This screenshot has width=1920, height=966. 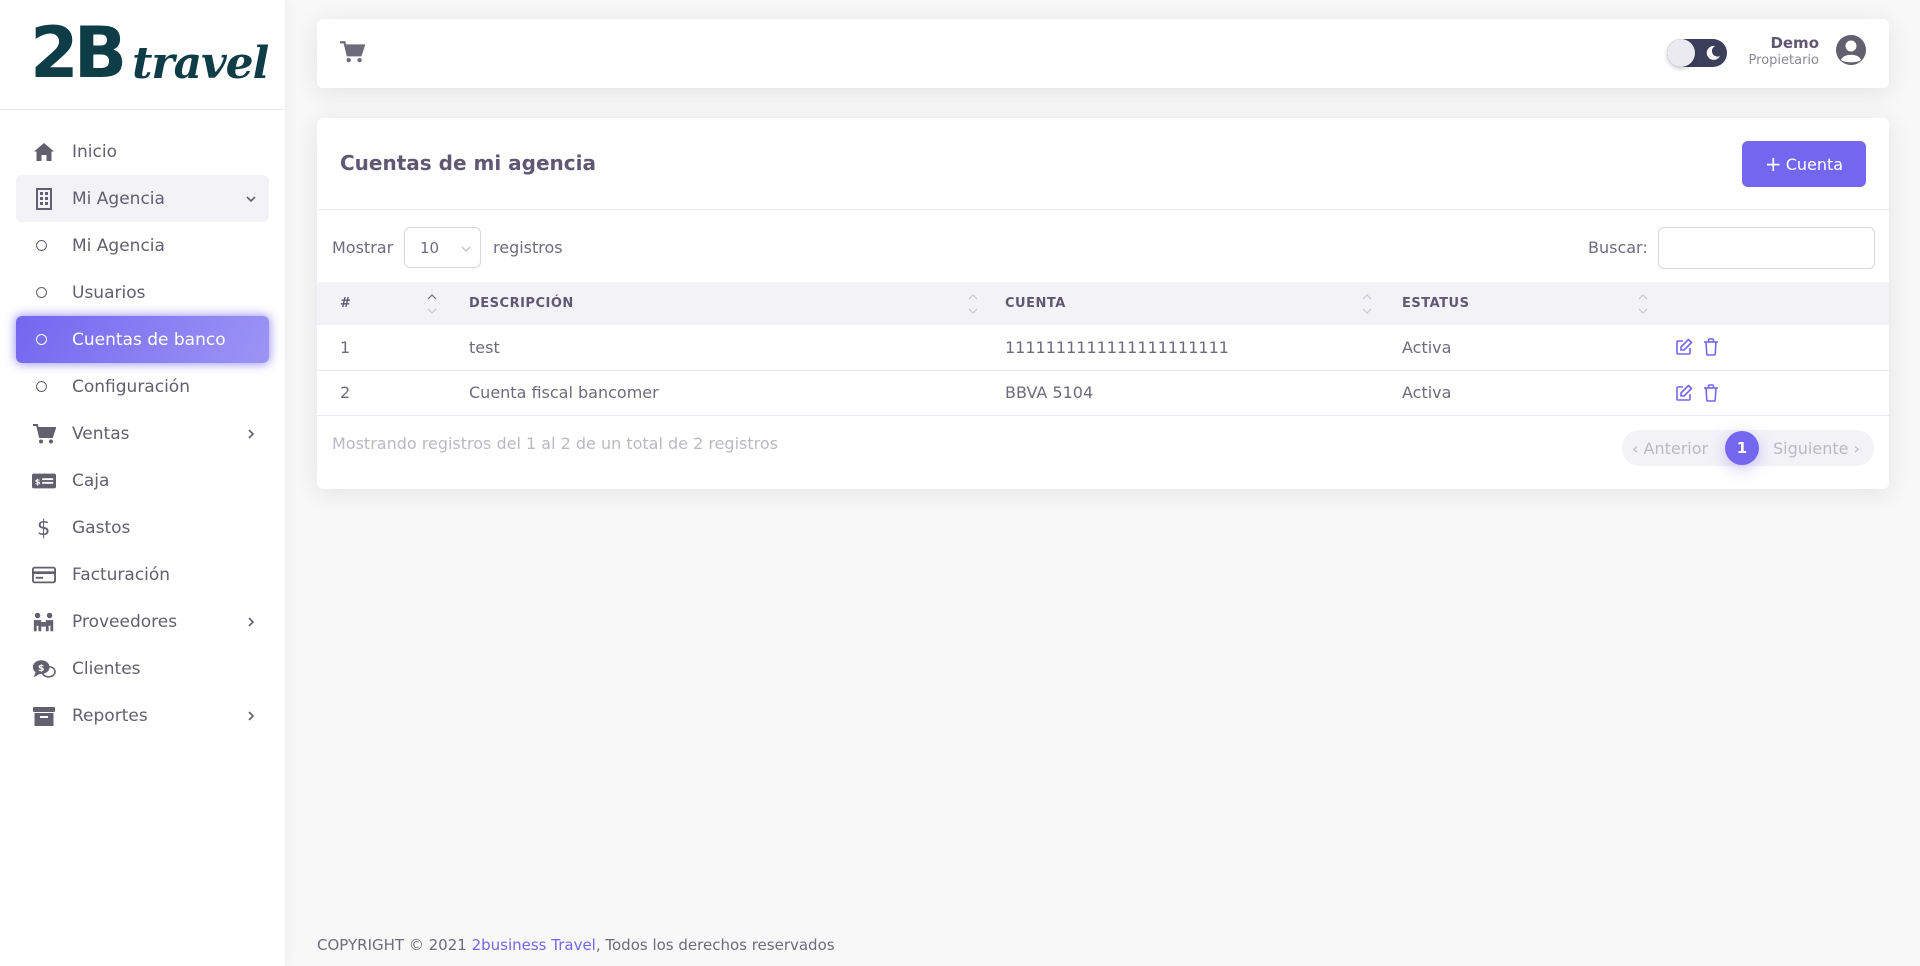 I want to click on sidebar-item-clientes: $ Clientes, so click(x=142, y=668).